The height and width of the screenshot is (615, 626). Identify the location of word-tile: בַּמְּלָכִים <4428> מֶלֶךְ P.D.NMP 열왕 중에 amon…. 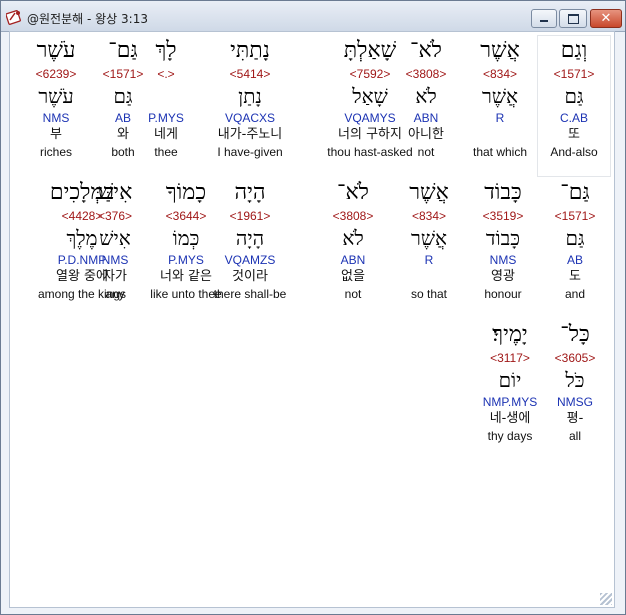
(82, 248).